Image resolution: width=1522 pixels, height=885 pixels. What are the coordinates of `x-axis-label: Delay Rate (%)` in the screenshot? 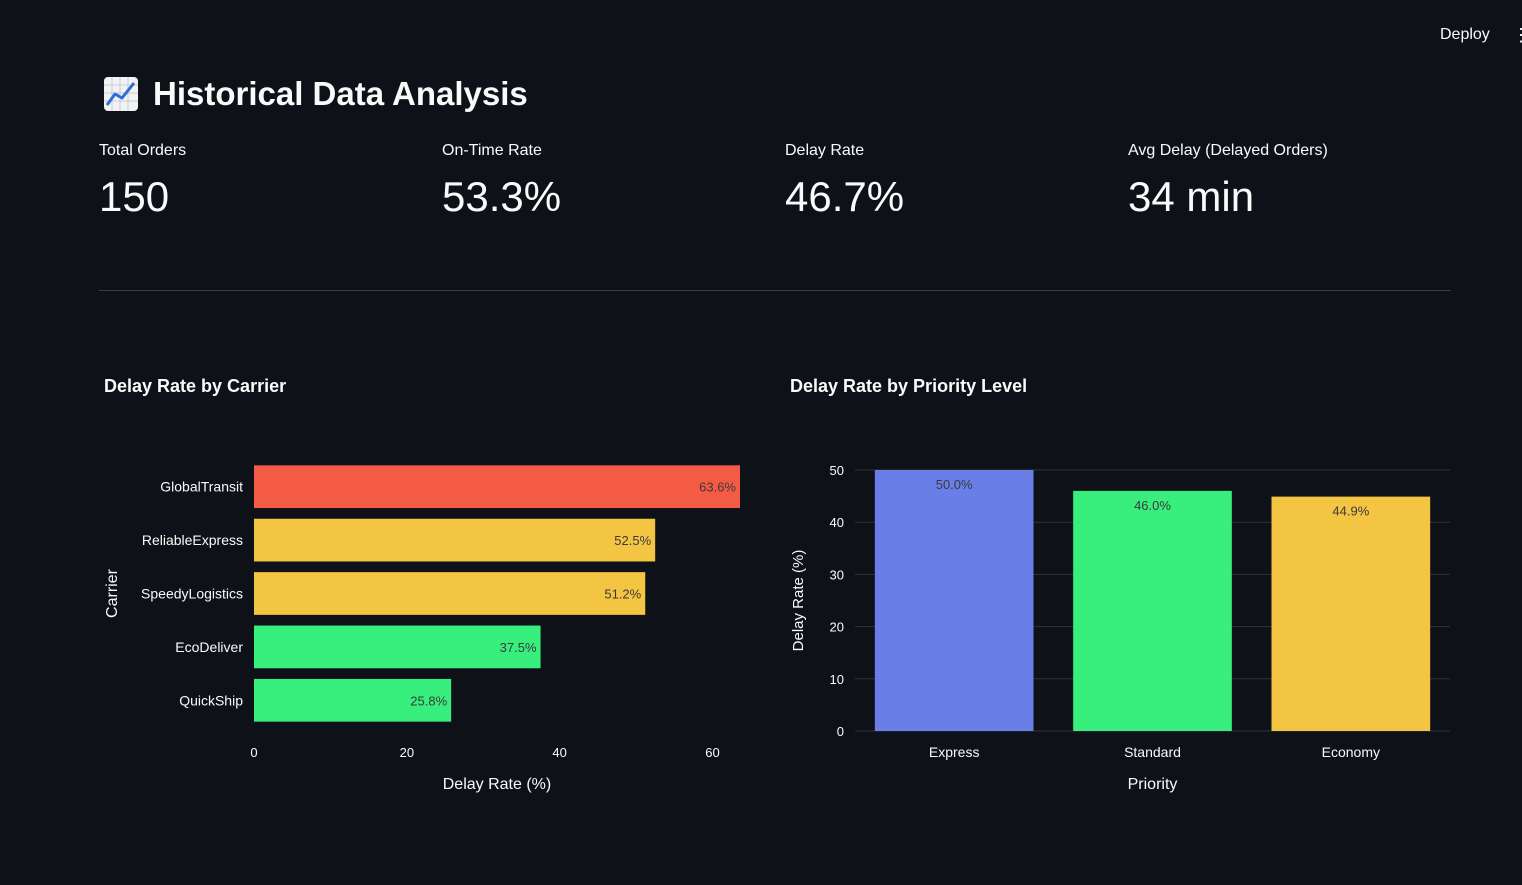 It's located at (497, 784).